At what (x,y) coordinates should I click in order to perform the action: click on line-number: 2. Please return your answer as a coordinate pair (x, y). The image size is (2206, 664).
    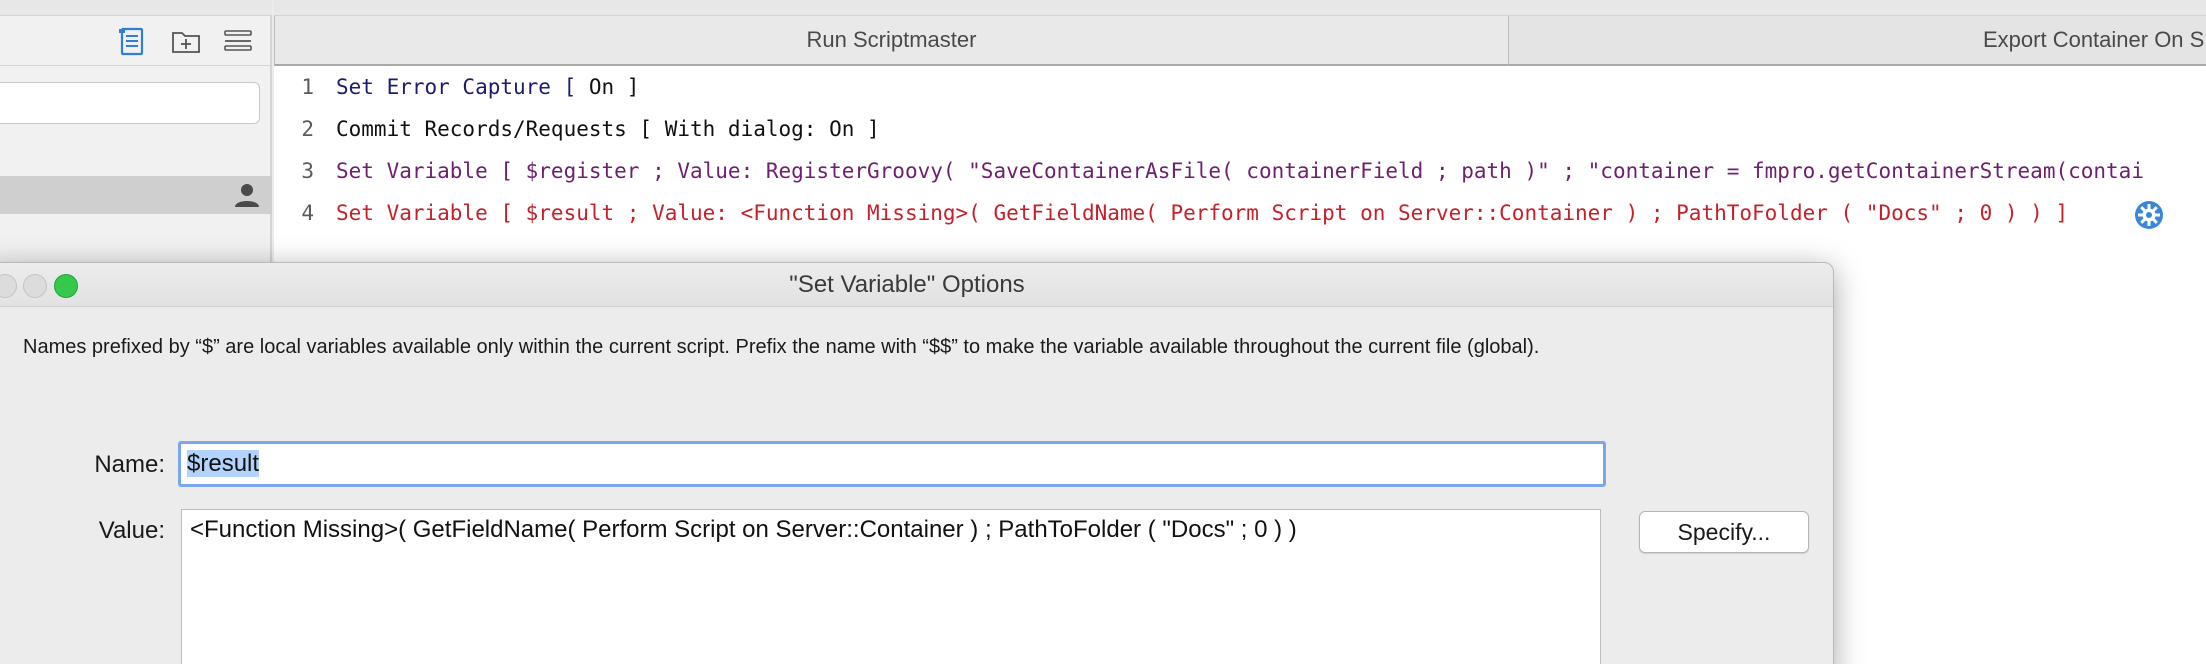
    Looking at the image, I should click on (307, 129).